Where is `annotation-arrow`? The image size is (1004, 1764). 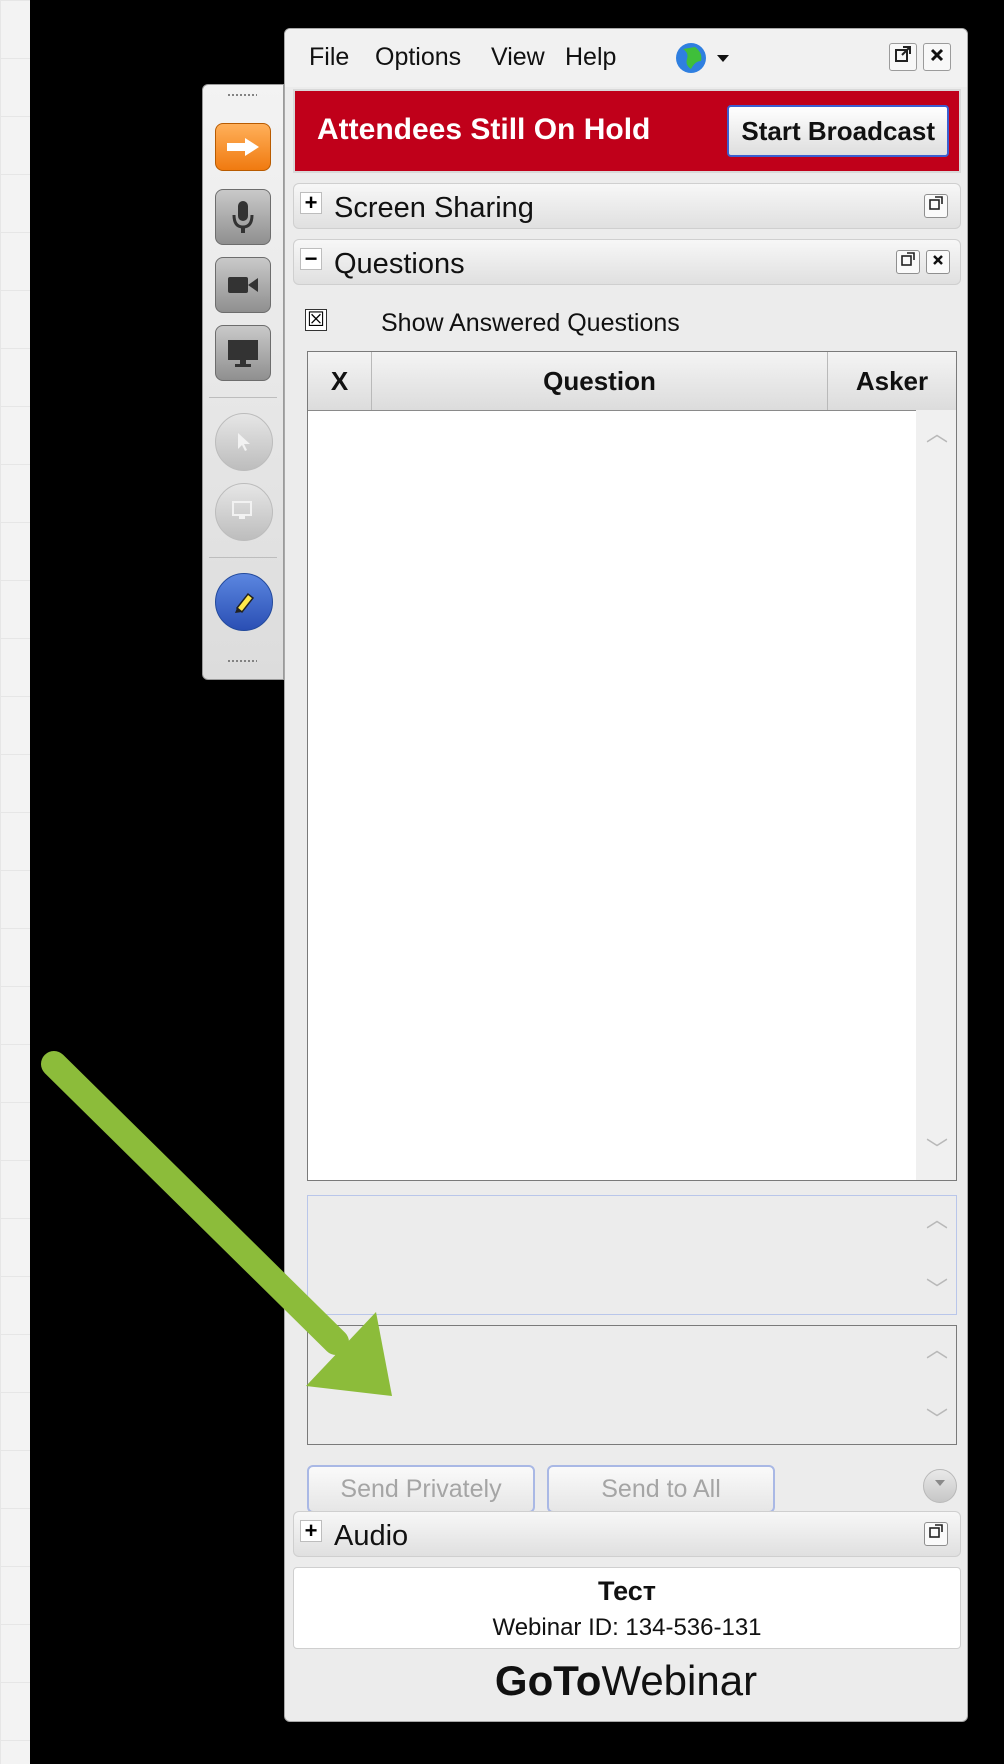 annotation-arrow is located at coordinates (216, 1223).